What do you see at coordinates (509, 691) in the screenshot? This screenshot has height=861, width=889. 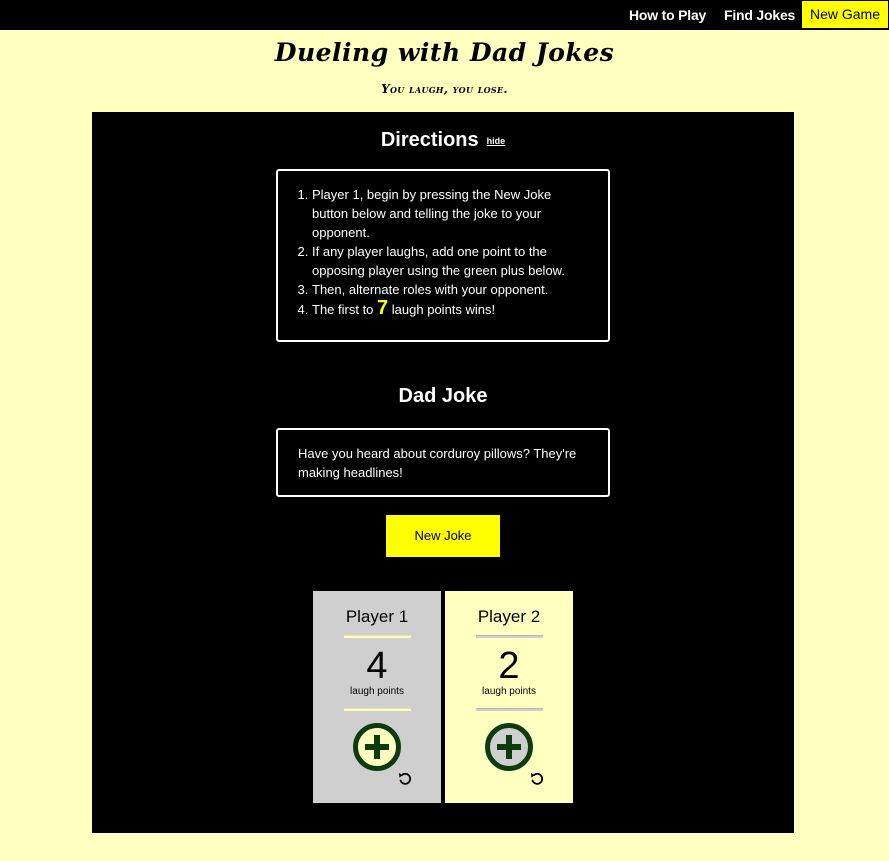 I see `player-2-points-label: laugh points` at bounding box center [509, 691].